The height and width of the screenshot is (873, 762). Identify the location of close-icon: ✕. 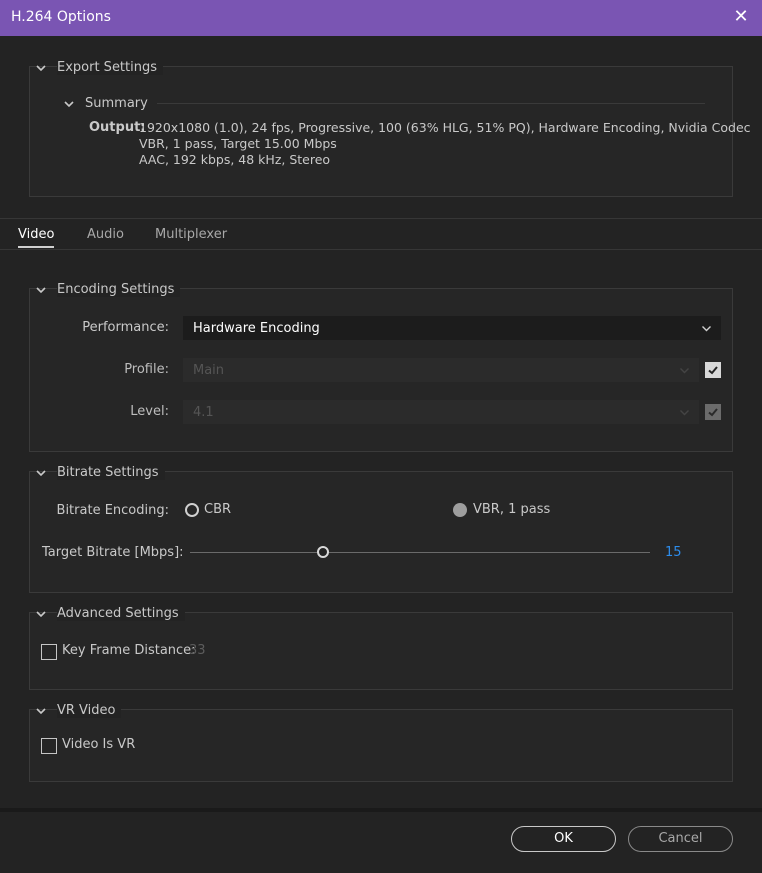
(741, 17).